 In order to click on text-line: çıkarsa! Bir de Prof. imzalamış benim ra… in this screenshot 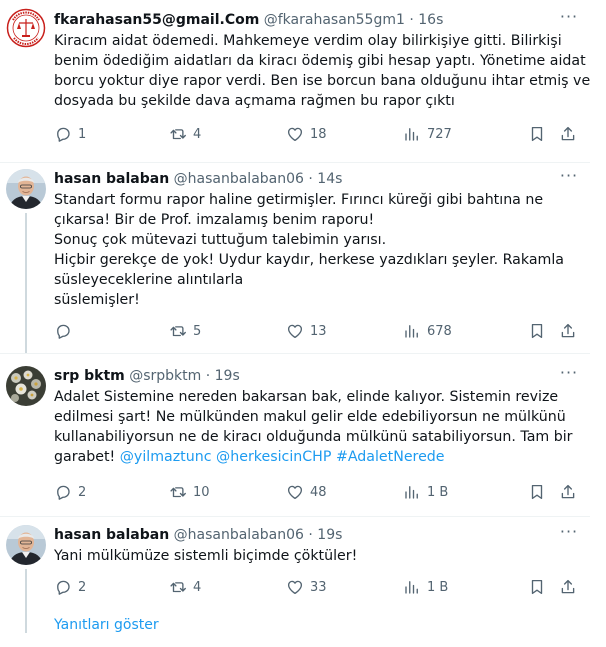, I will do `click(214, 220)`.